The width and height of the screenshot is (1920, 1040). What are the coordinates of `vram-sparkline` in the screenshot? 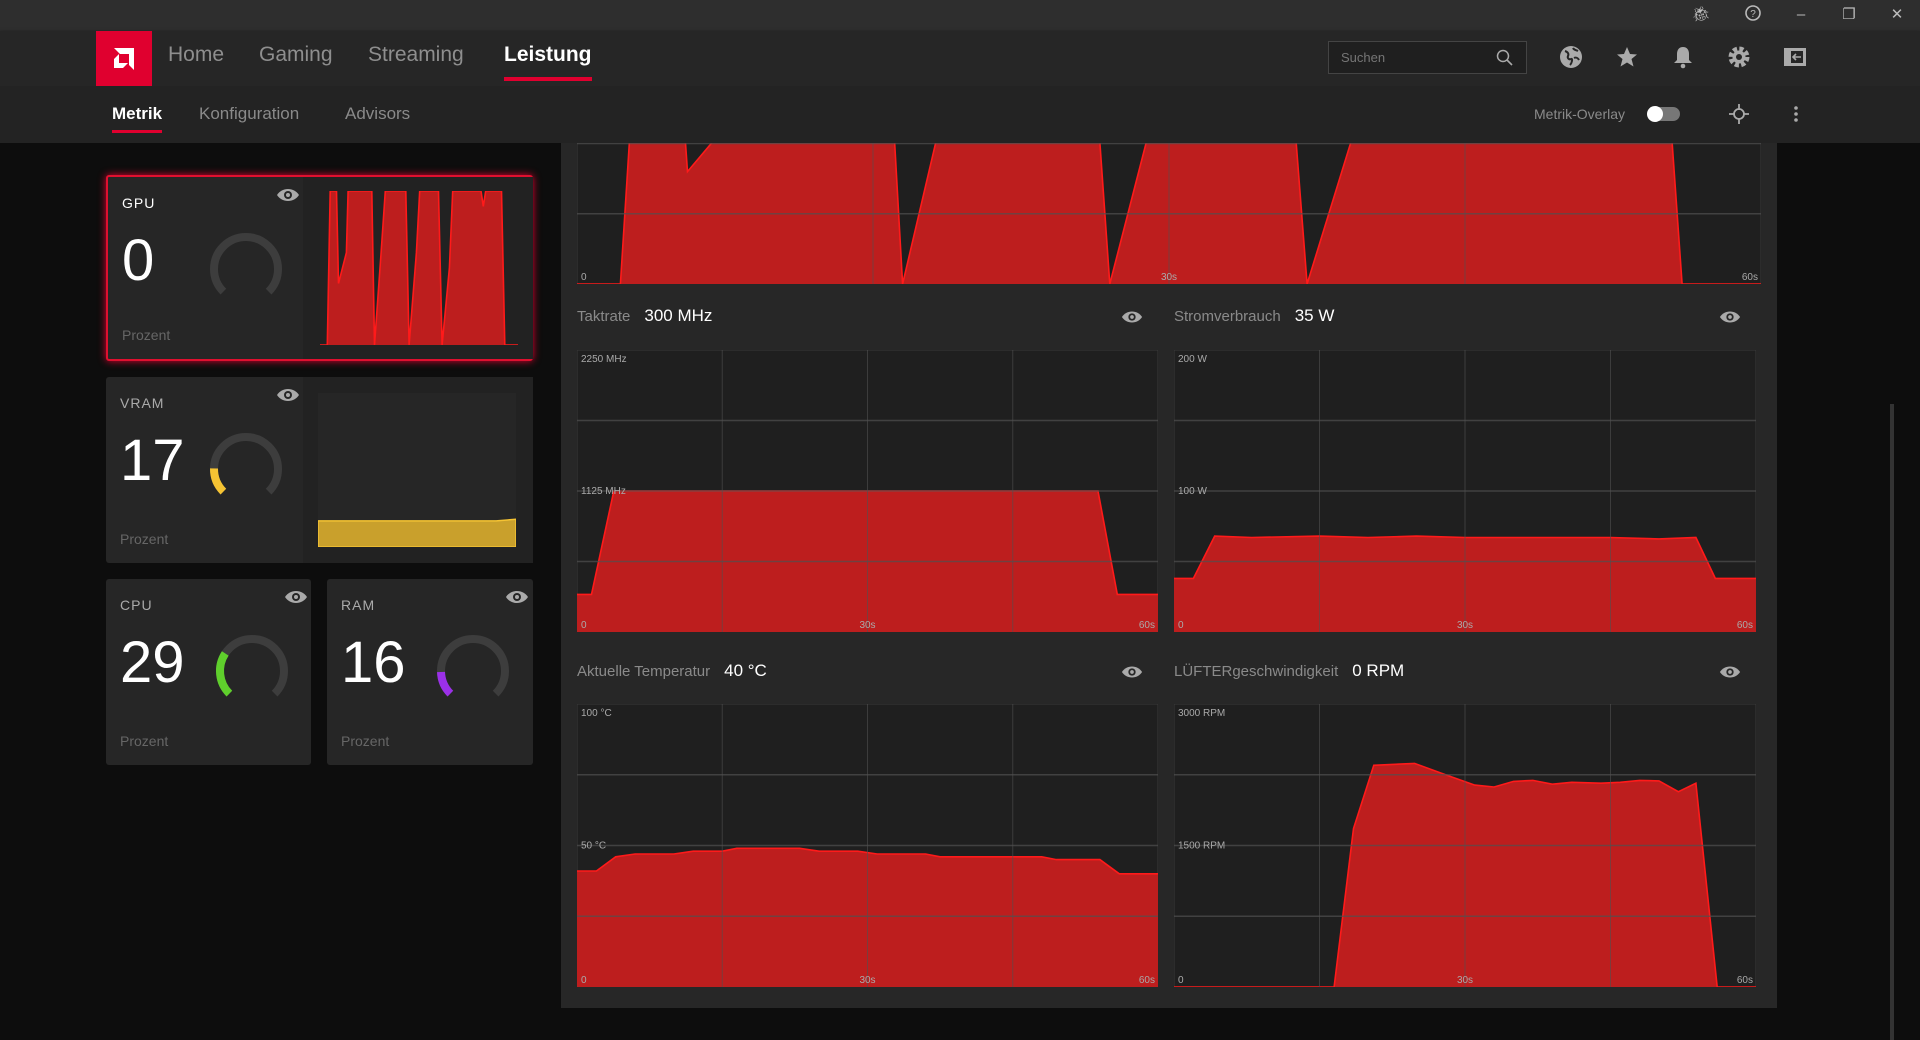 It's located at (417, 470).